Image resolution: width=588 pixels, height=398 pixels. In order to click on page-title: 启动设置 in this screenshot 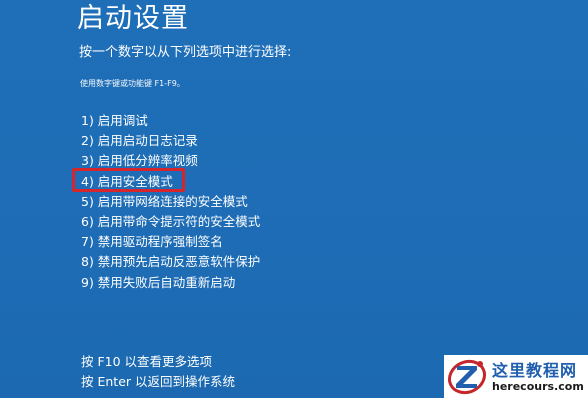, I will do `click(133, 18)`.